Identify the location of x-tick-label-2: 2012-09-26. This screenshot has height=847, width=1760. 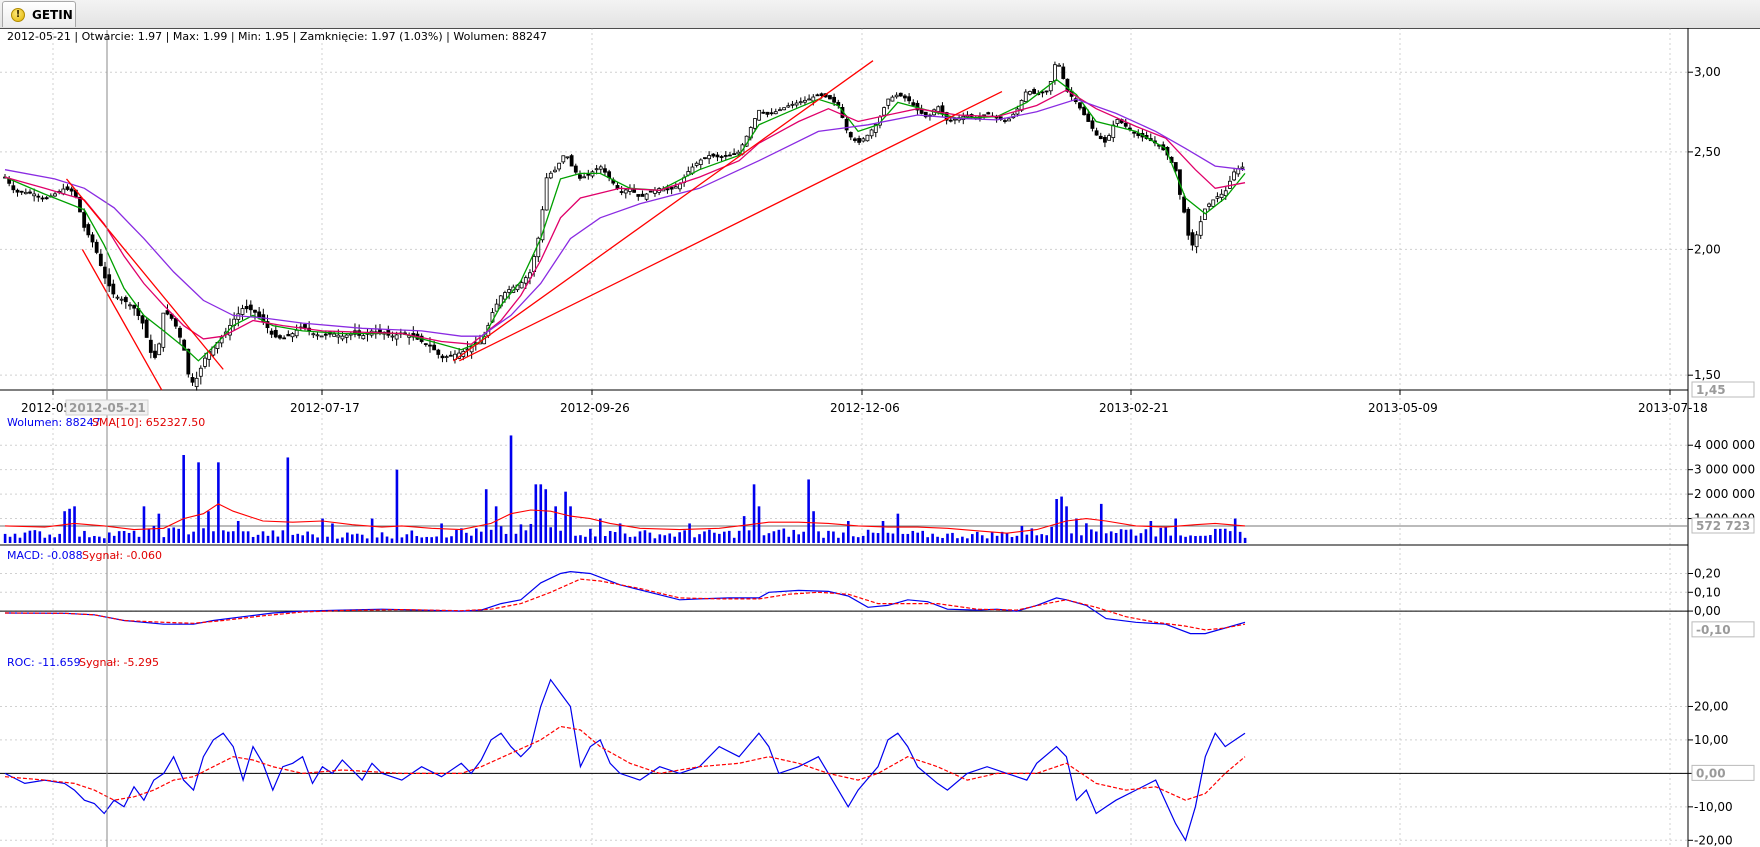
(595, 408).